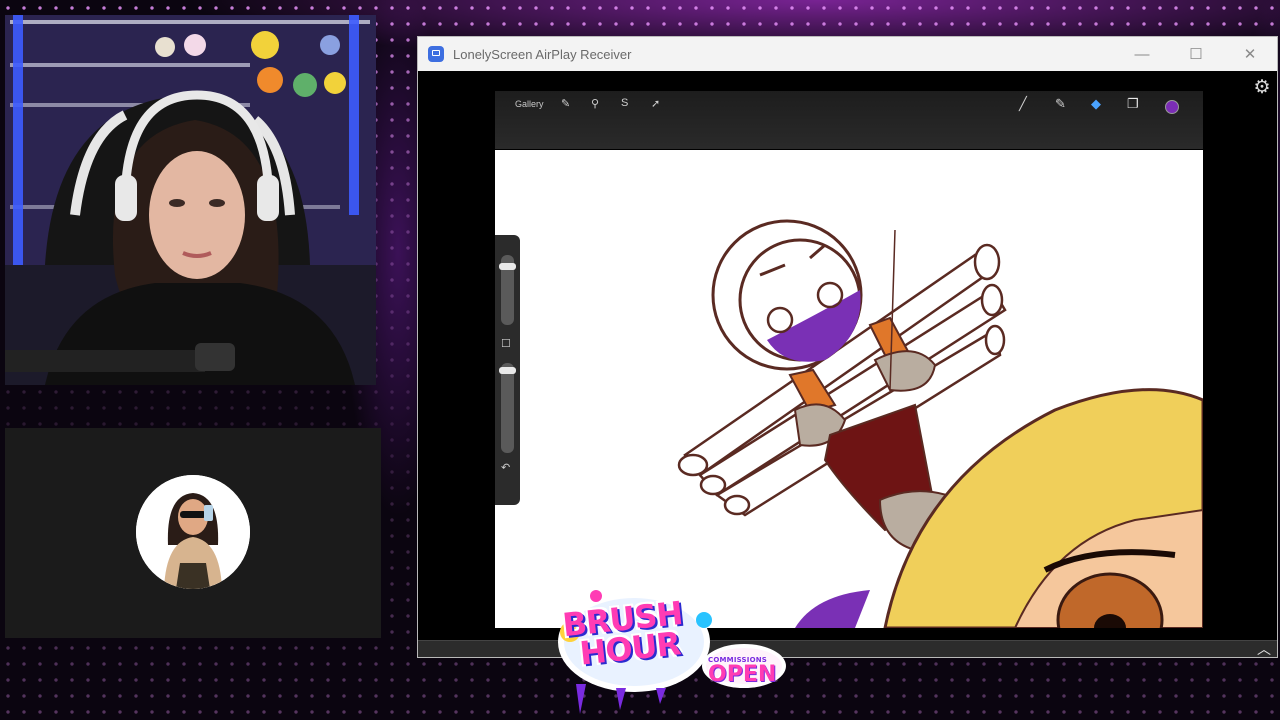 This screenshot has width=1280, height=720. I want to click on modify-button: ☐, so click(506, 343).